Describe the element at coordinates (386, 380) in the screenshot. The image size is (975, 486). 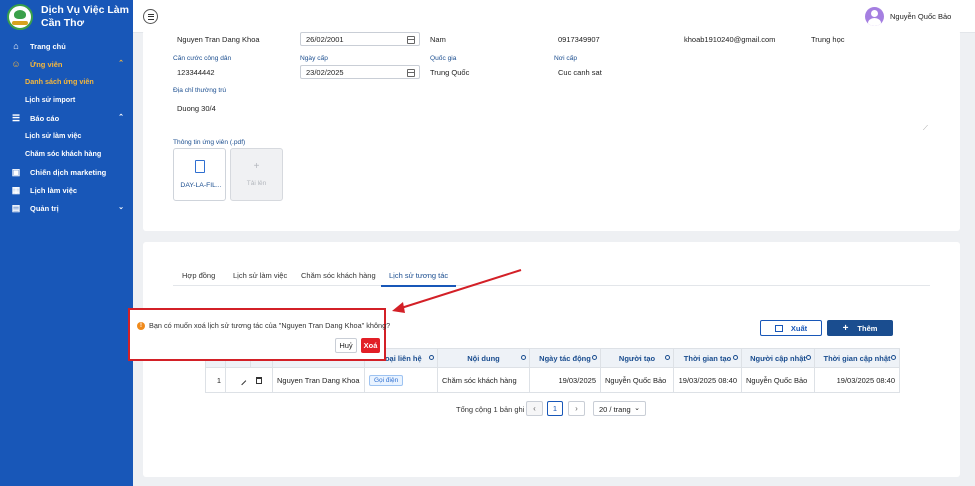
I see `contact-type-tag: Gọi điện` at that location.